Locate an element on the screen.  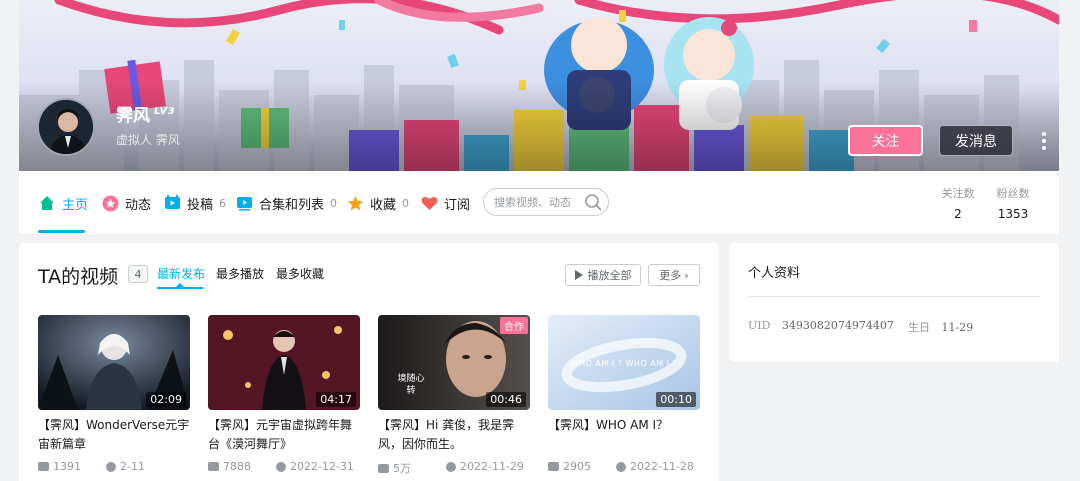
video-thumbnail: 04:17 is located at coordinates (284, 362).